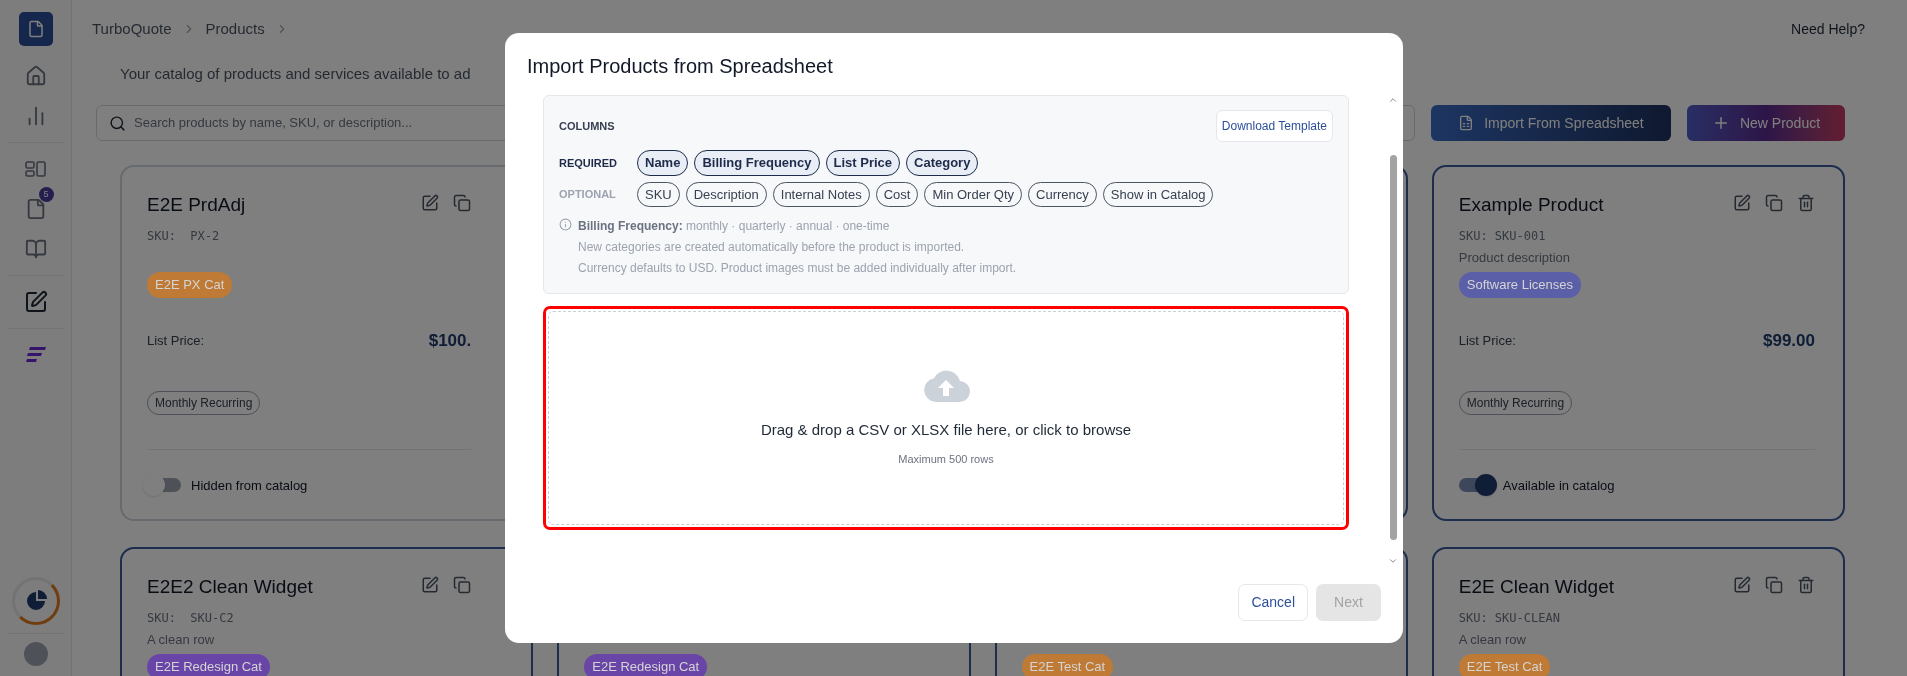 This screenshot has width=1907, height=676. Describe the element at coordinates (1514, 257) in the screenshot. I see `product-description: Product description` at that location.